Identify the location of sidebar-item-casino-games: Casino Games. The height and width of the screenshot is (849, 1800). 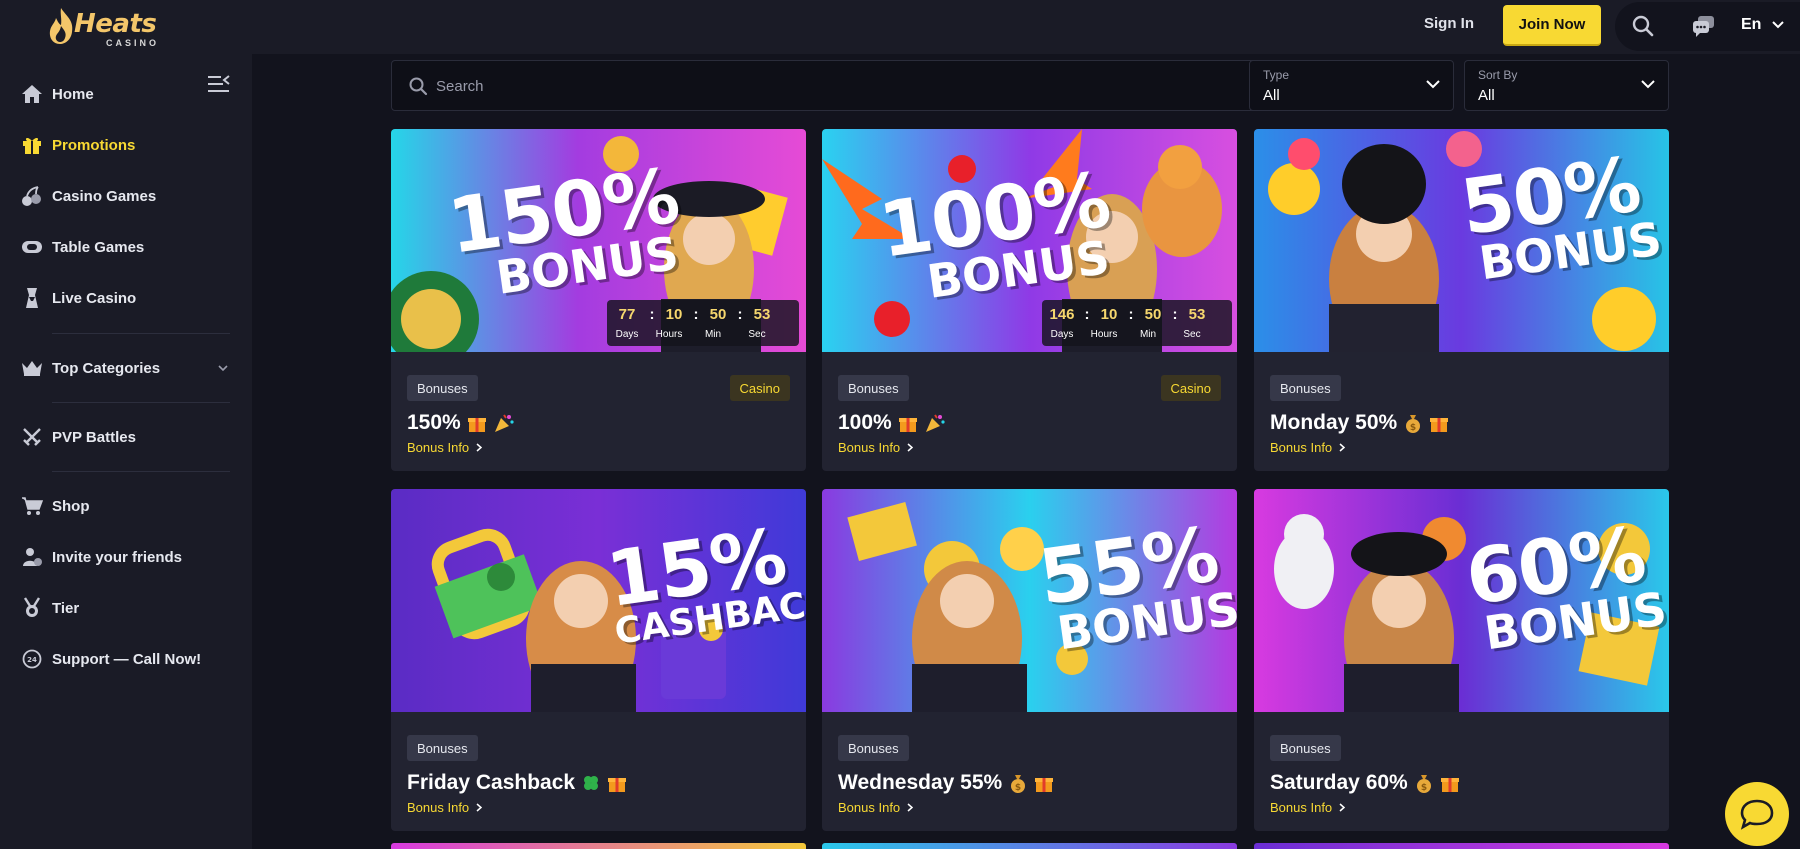
(126, 196).